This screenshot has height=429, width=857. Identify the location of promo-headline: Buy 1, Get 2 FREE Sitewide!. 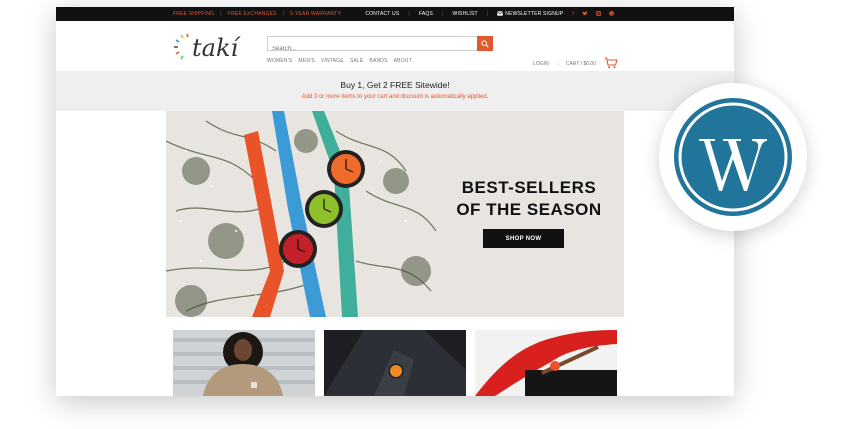
(395, 85).